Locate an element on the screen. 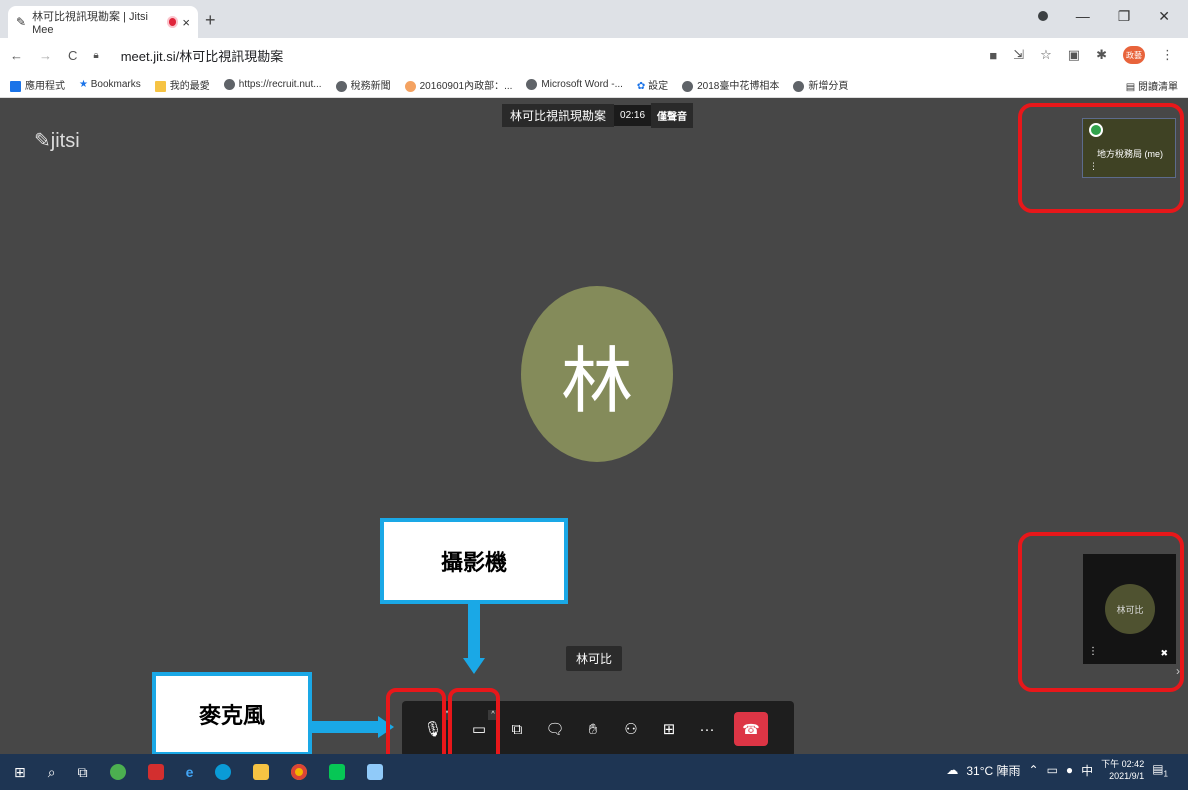  apps-grid-icon is located at coordinates (15, 86).